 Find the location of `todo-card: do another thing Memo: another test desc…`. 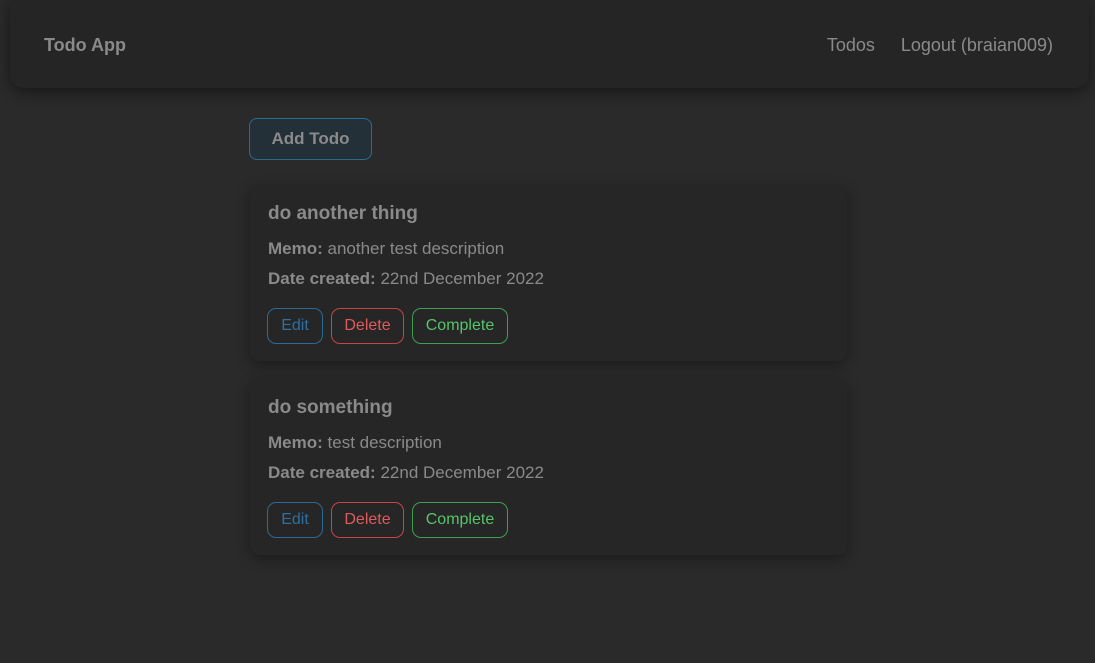

todo-card: do another thing Memo: another test desc… is located at coordinates (548, 273).